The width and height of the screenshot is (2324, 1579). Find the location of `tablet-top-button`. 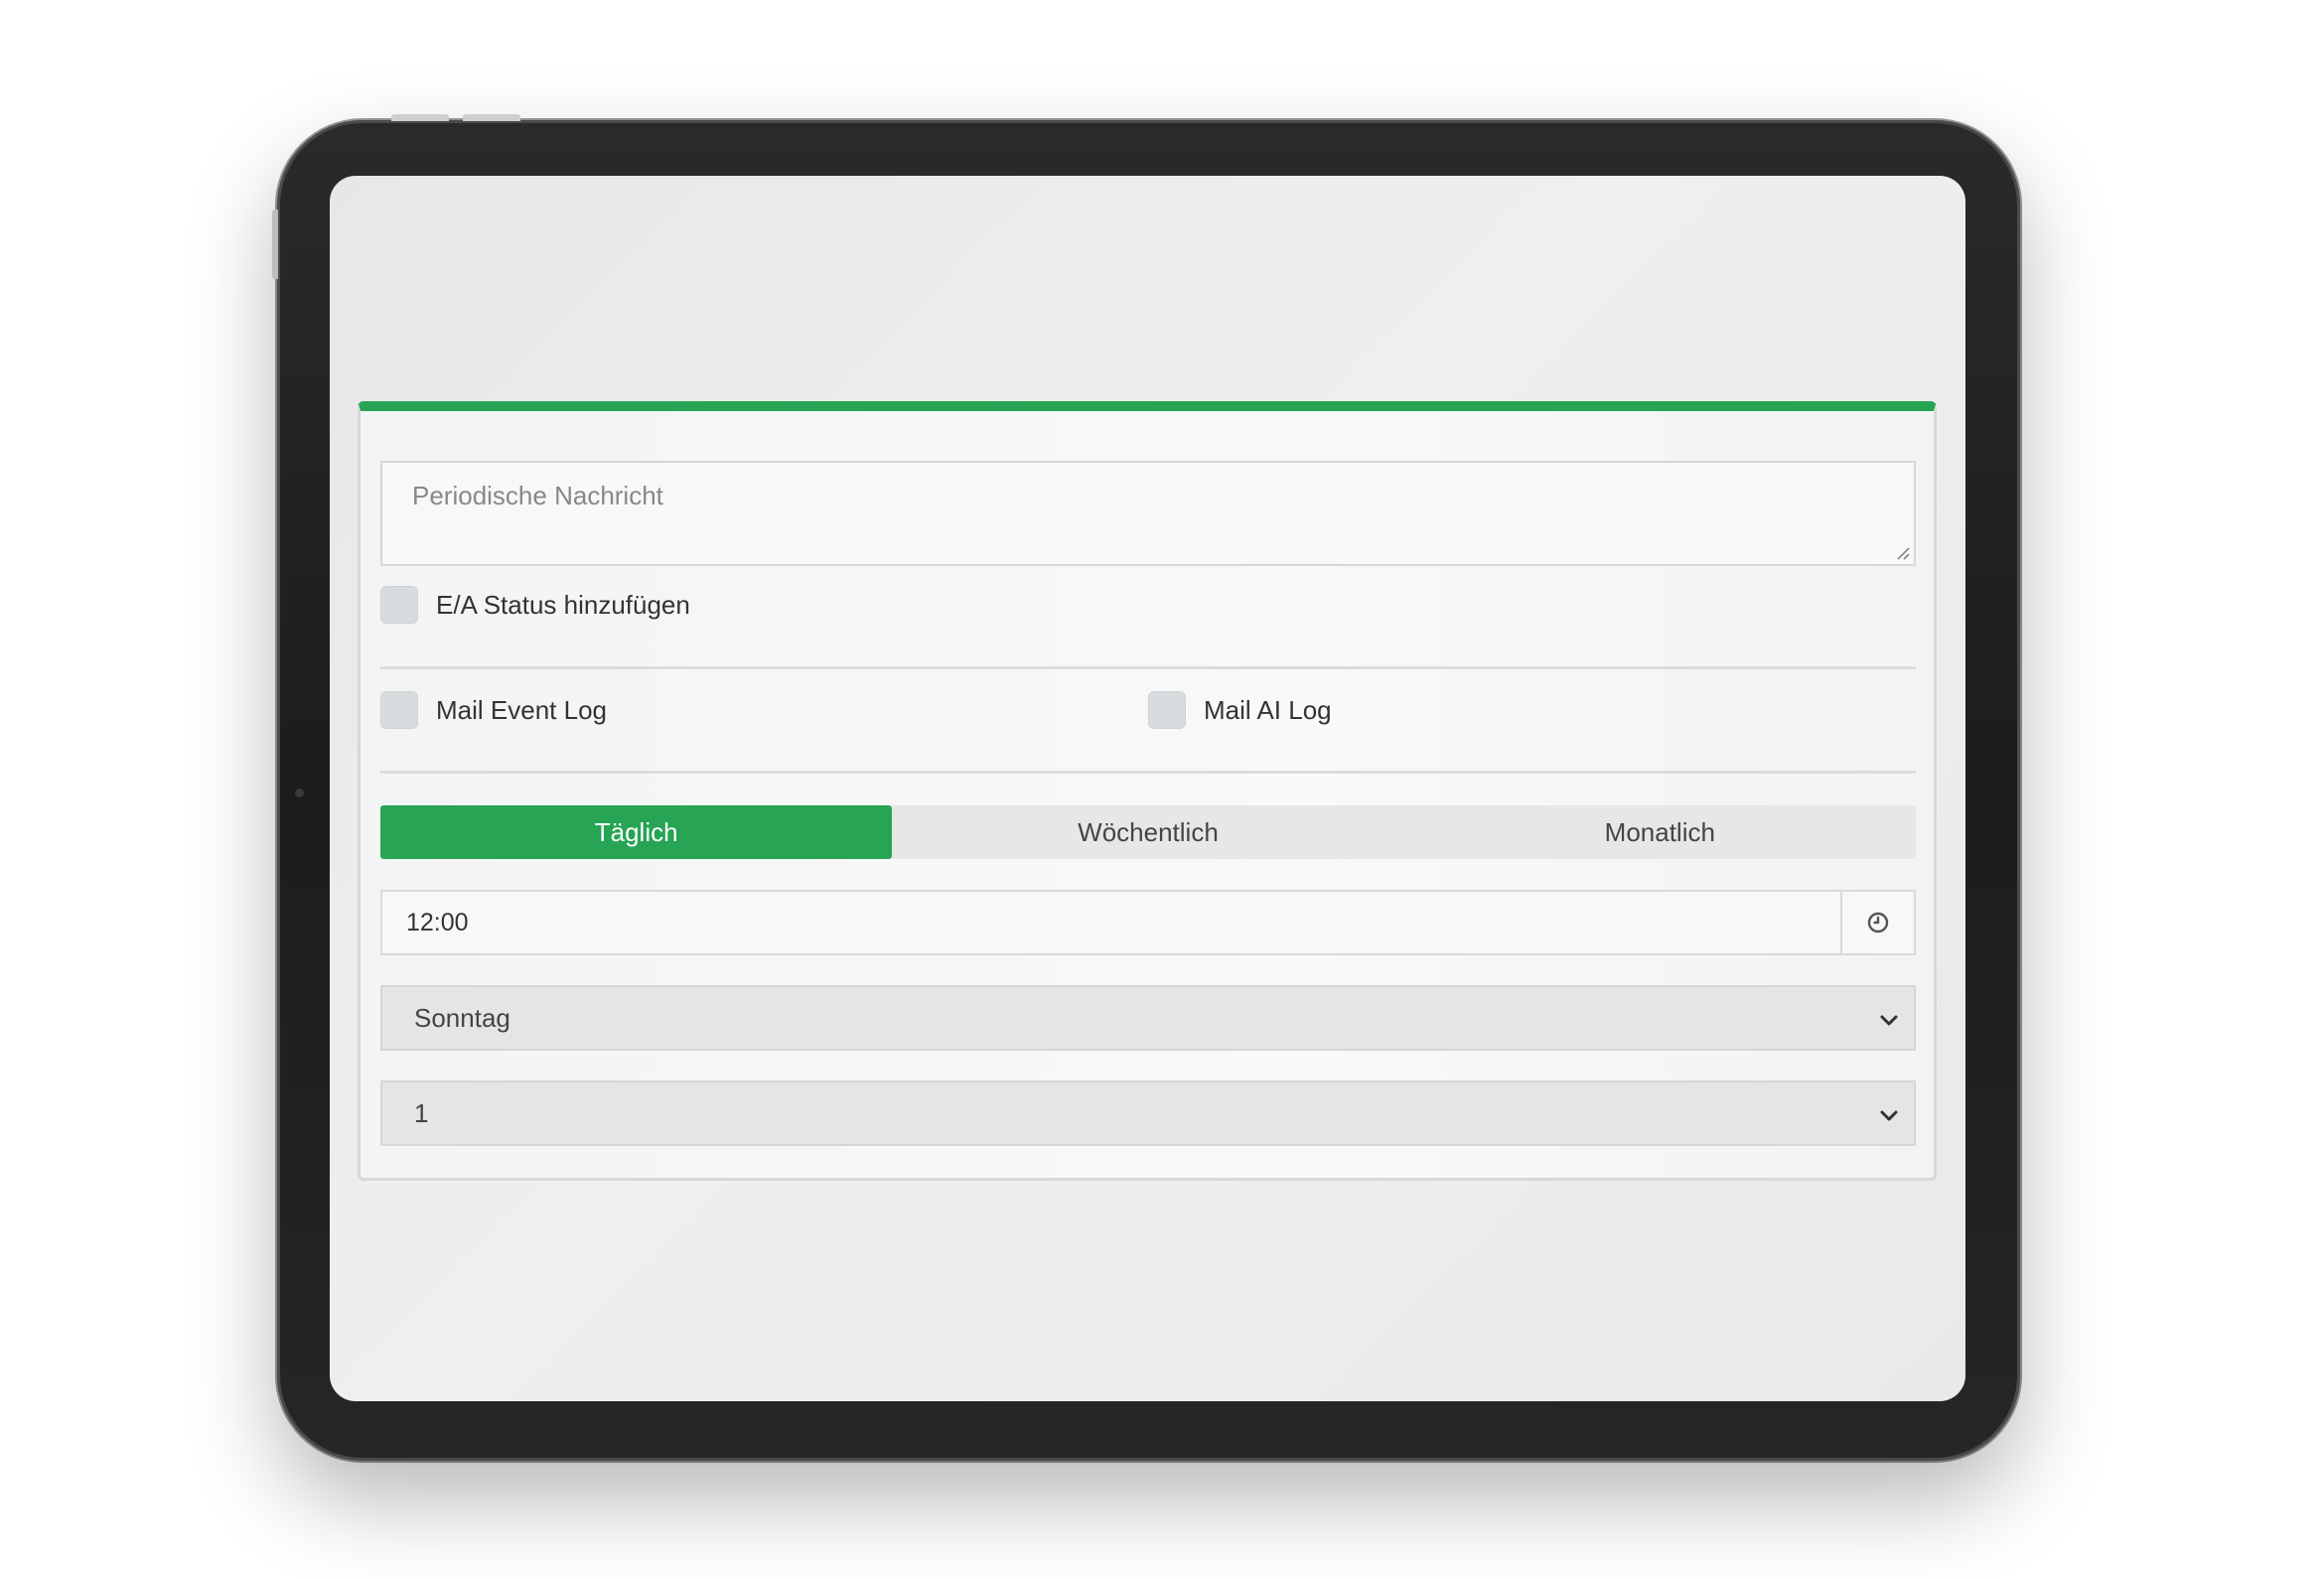

tablet-top-button is located at coordinates (420, 117).